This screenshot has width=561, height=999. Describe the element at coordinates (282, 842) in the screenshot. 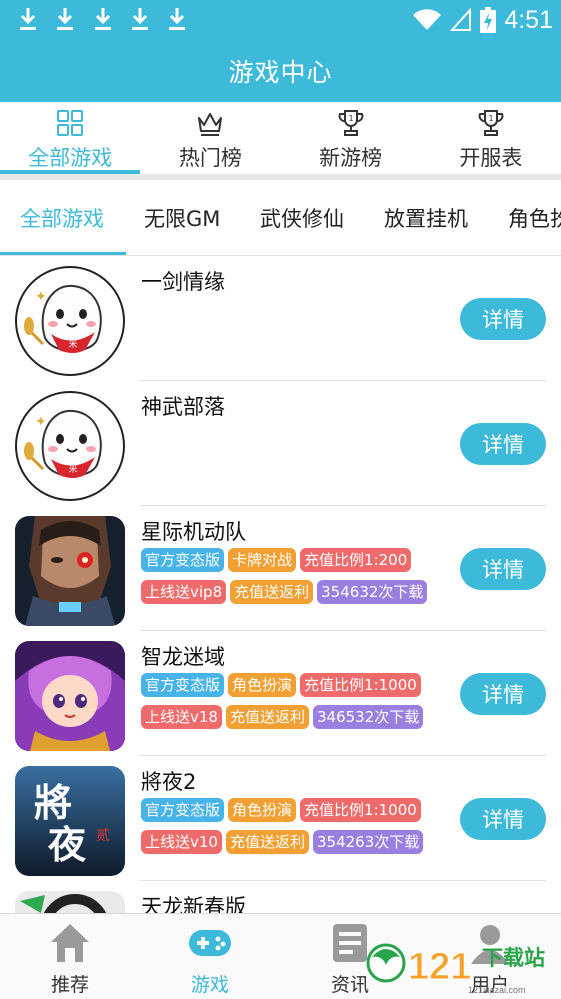

I see `tag-row: 上线送v10 充值送返利 354263次下载` at that location.